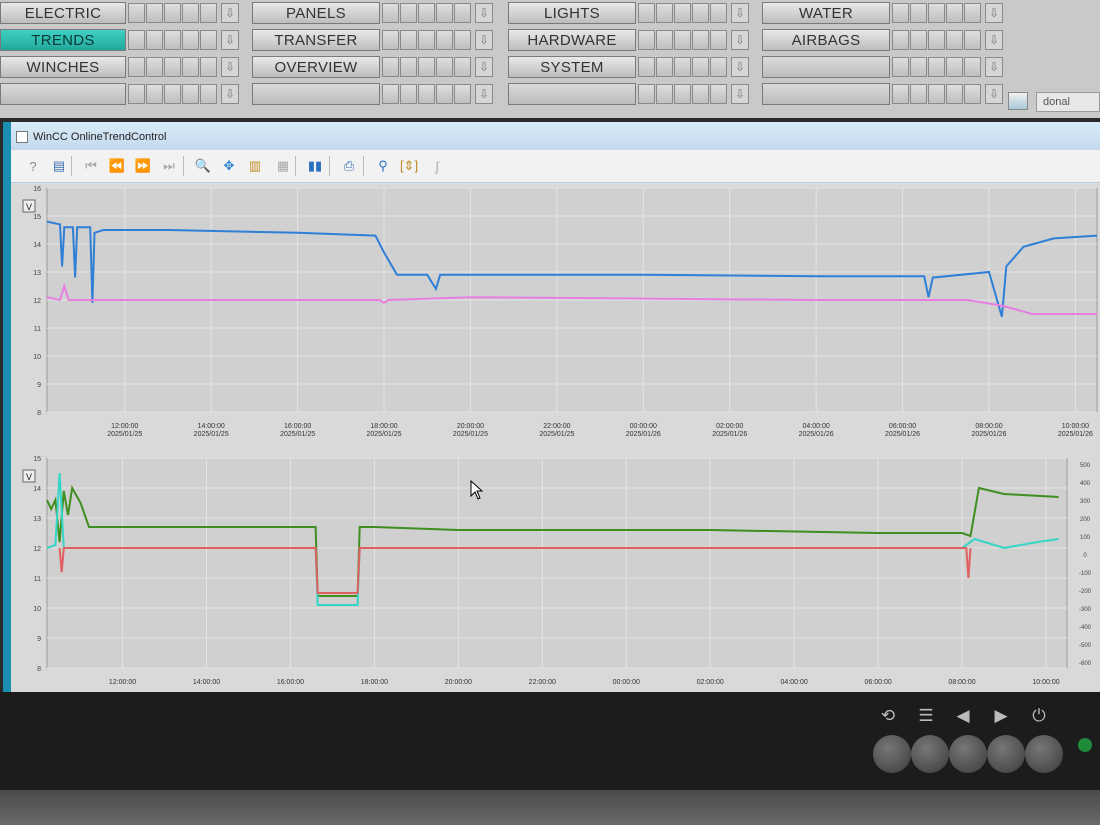 This screenshot has height=825, width=1100. Describe the element at coordinates (383, 166) in the screenshot. I see `ruler-icon: ⚲` at that location.